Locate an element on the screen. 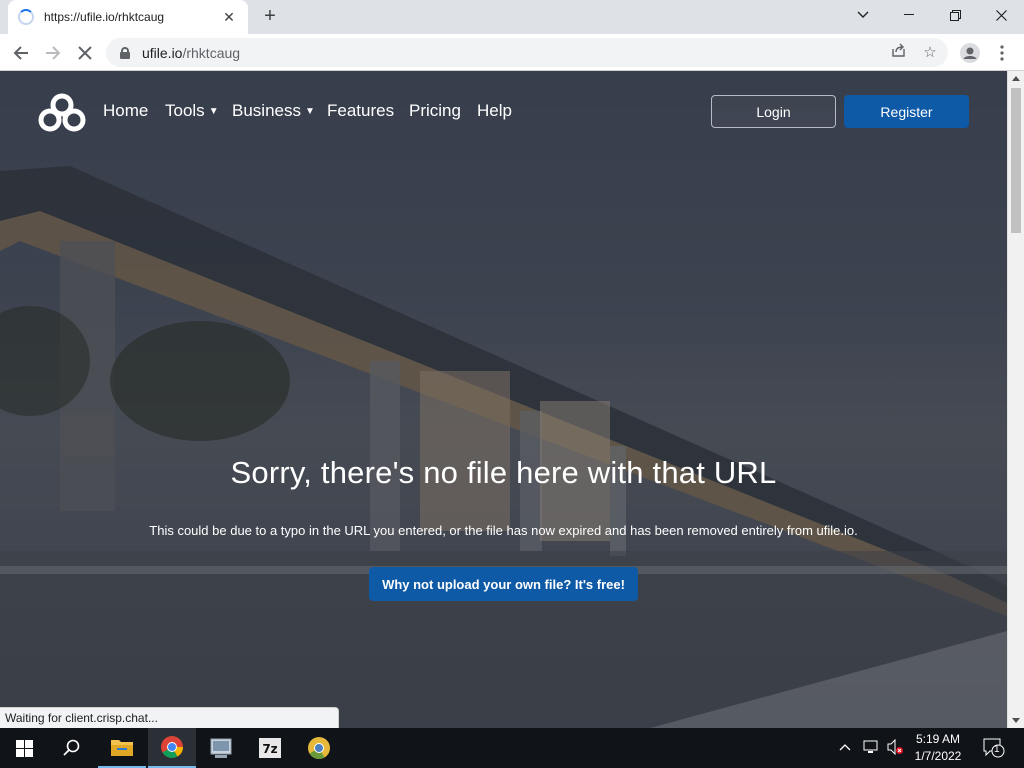  tab-search-icon is located at coordinates (863, 15).